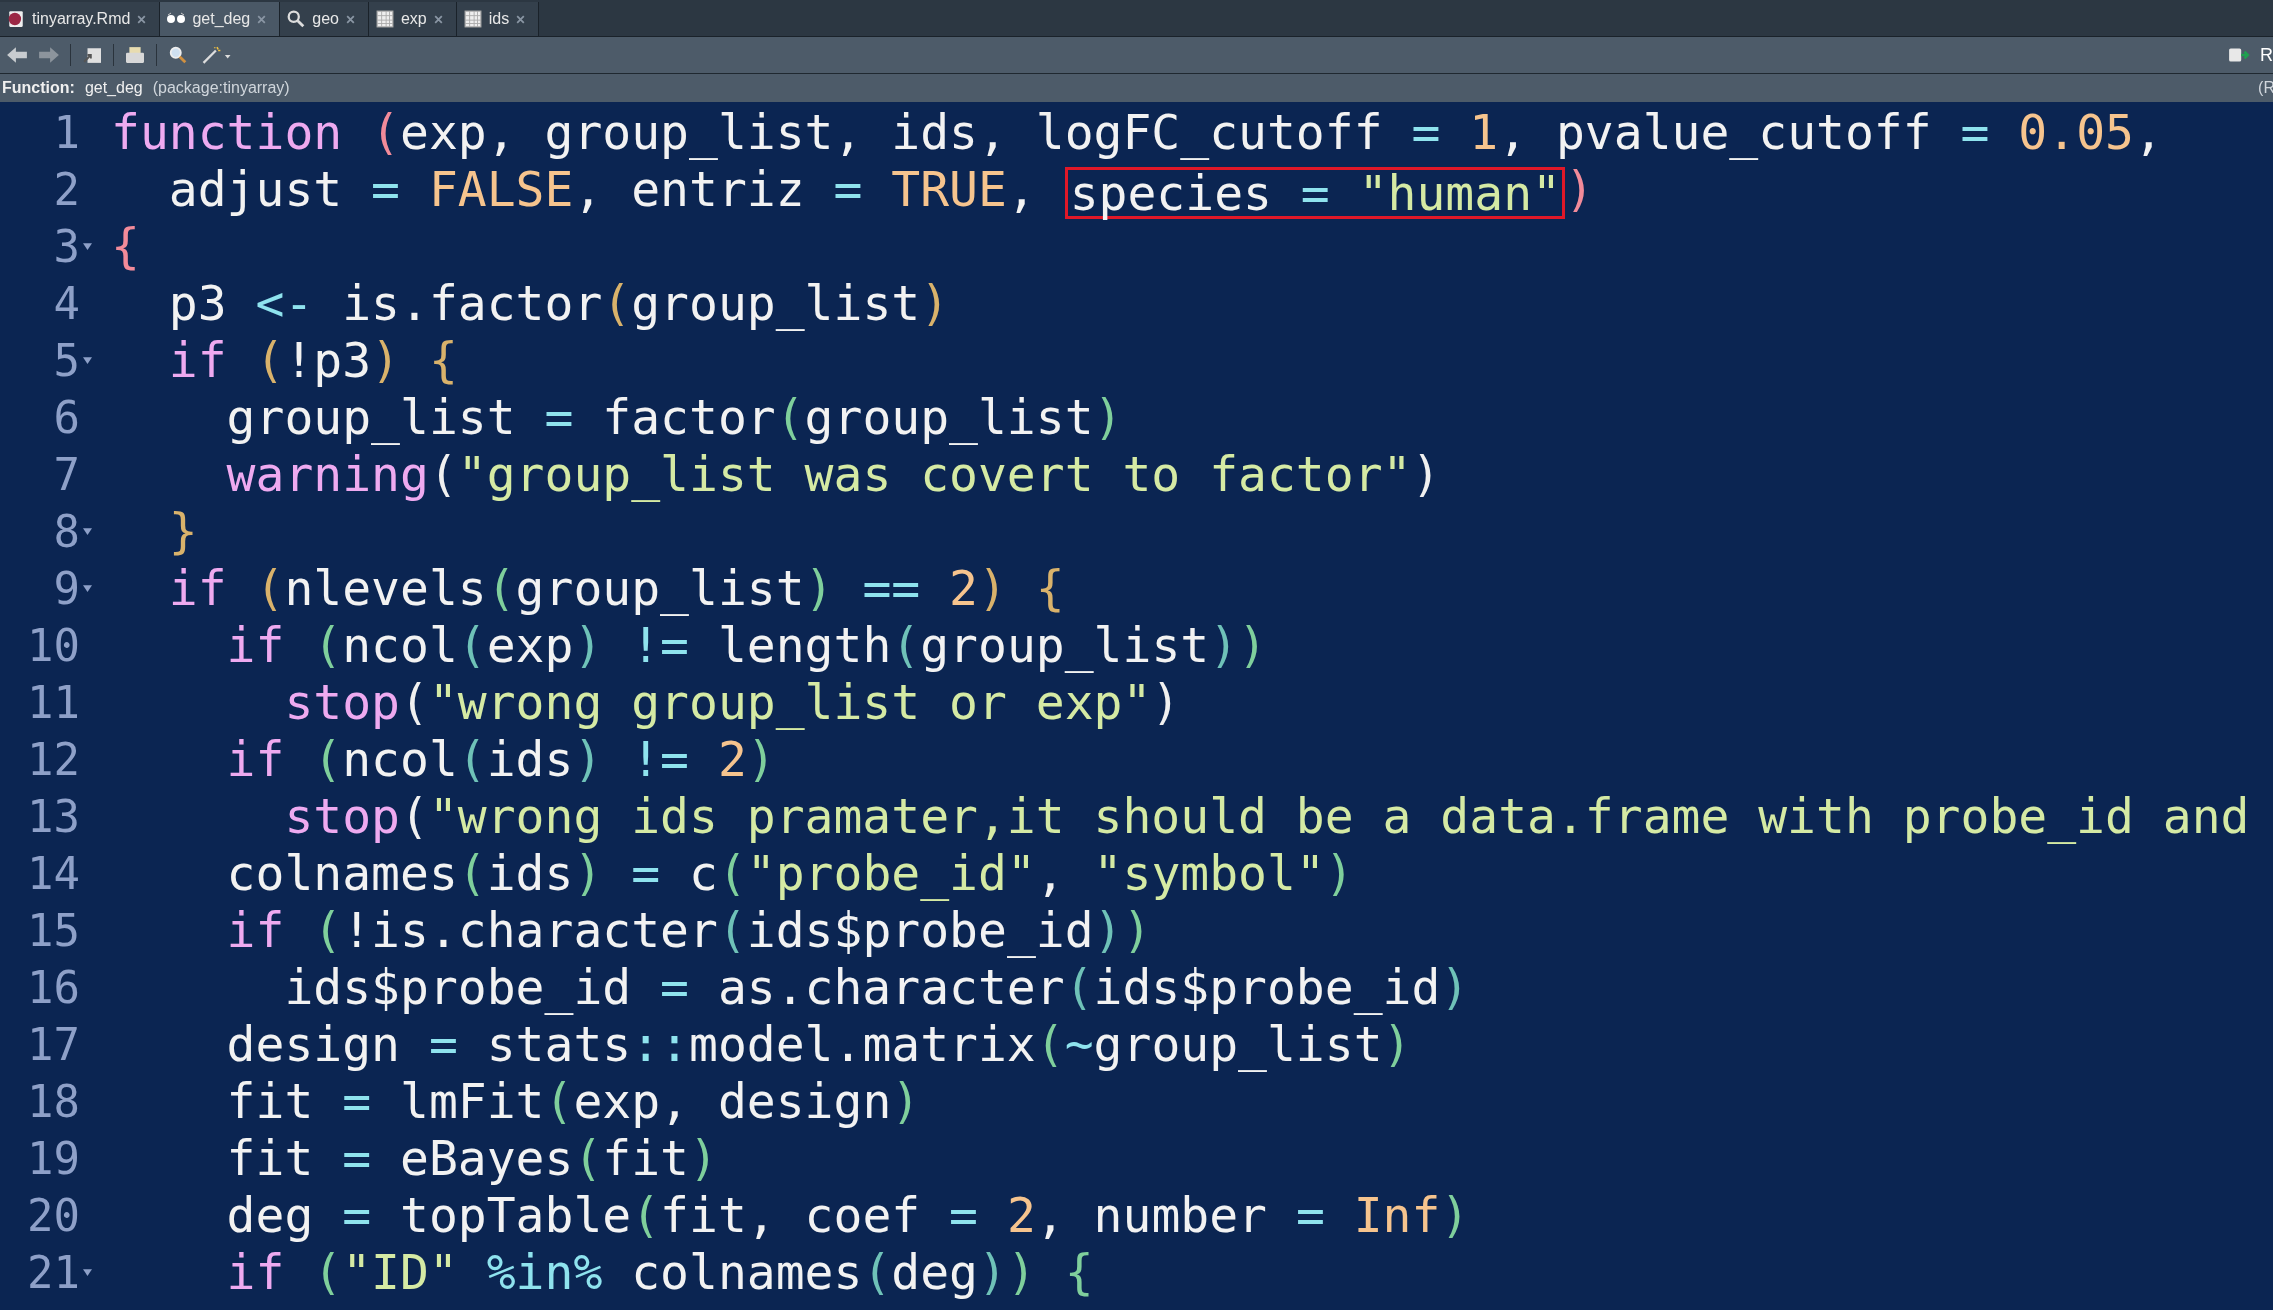  Describe the element at coordinates (92, 55) in the screenshot. I see `popout-icon` at that location.